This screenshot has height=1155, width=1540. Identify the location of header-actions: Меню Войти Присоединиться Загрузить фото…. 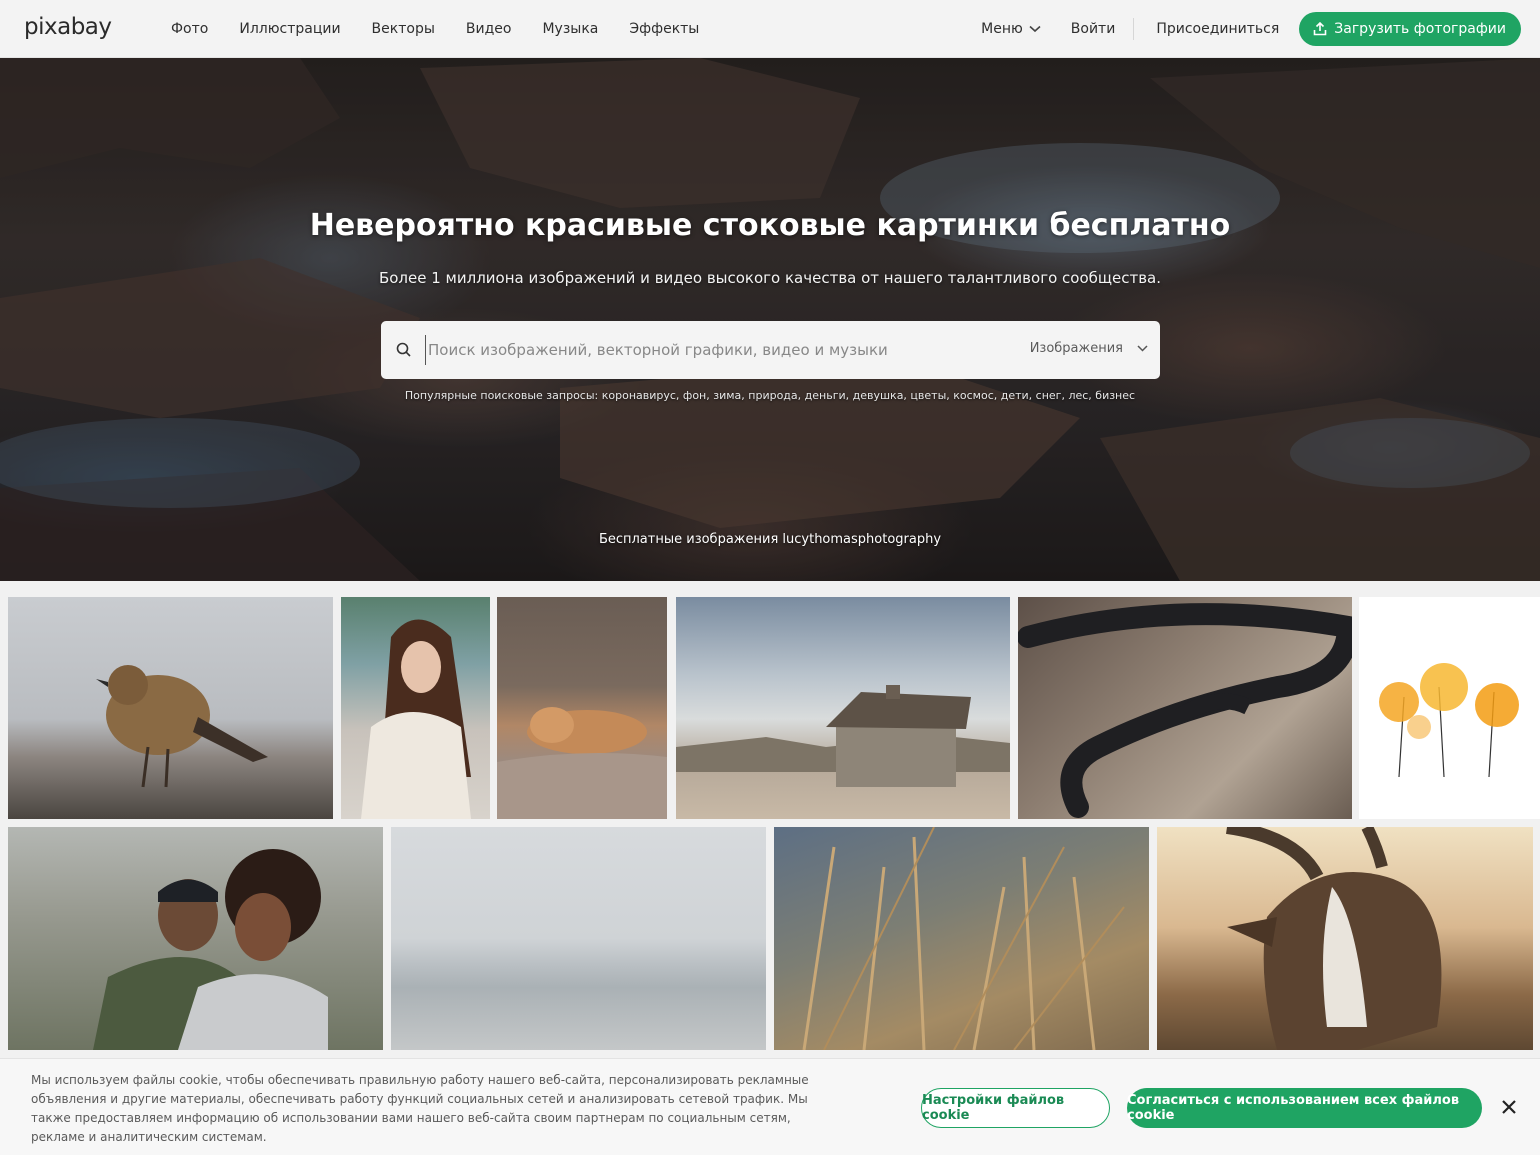
(1260, 29).